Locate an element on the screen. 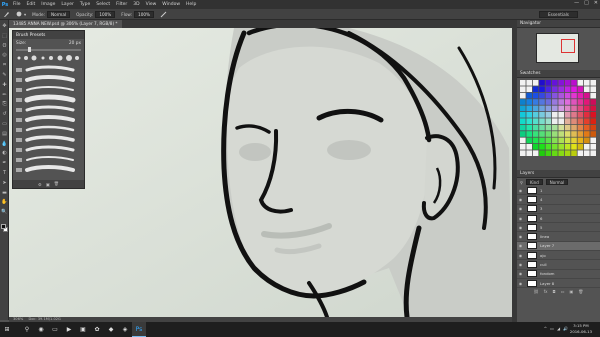 Image resolution: width=600 pixels, height=337 pixels. foreground-color-swatch is located at coordinates (3, 226).